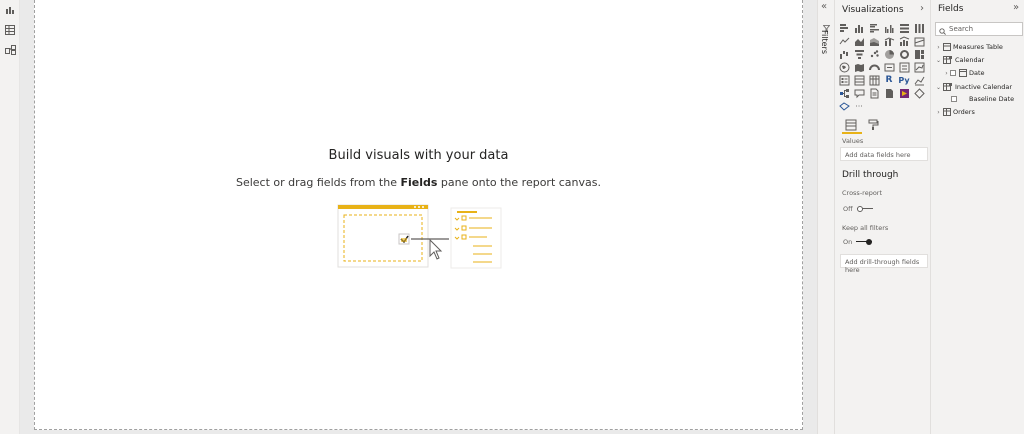 The image size is (1024, 434). Describe the element at coordinates (951, 9) in the screenshot. I see `fields-title: Fields` at that location.